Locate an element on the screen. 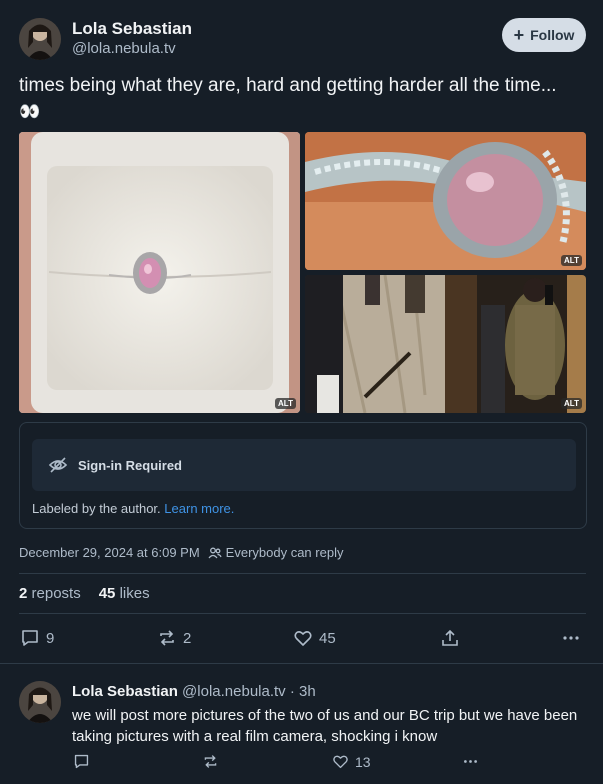 This screenshot has width=603, height=784. likes-count: 45 is located at coordinates (107, 593).